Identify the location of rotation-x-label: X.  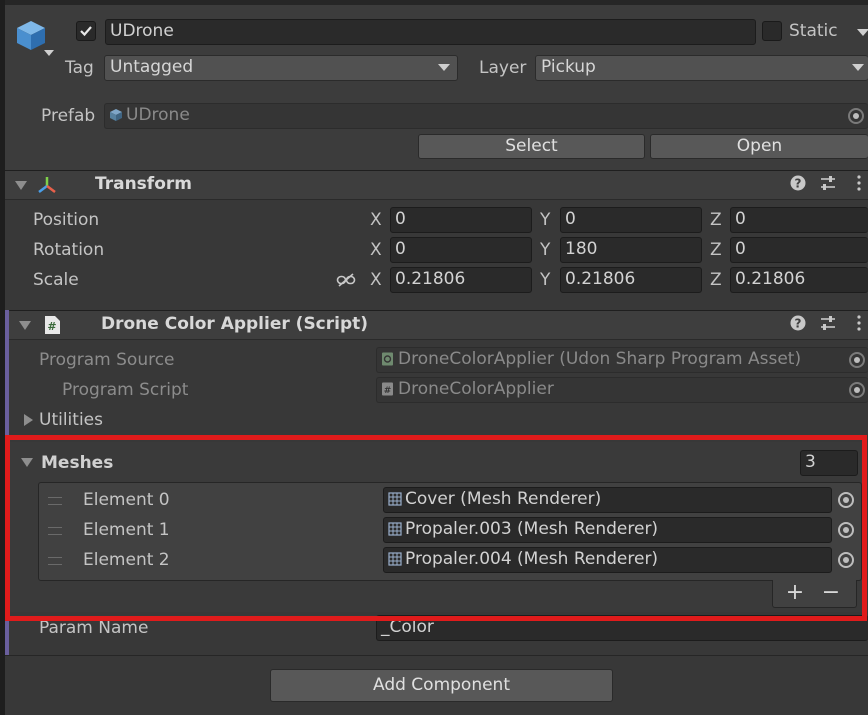
(376, 250).